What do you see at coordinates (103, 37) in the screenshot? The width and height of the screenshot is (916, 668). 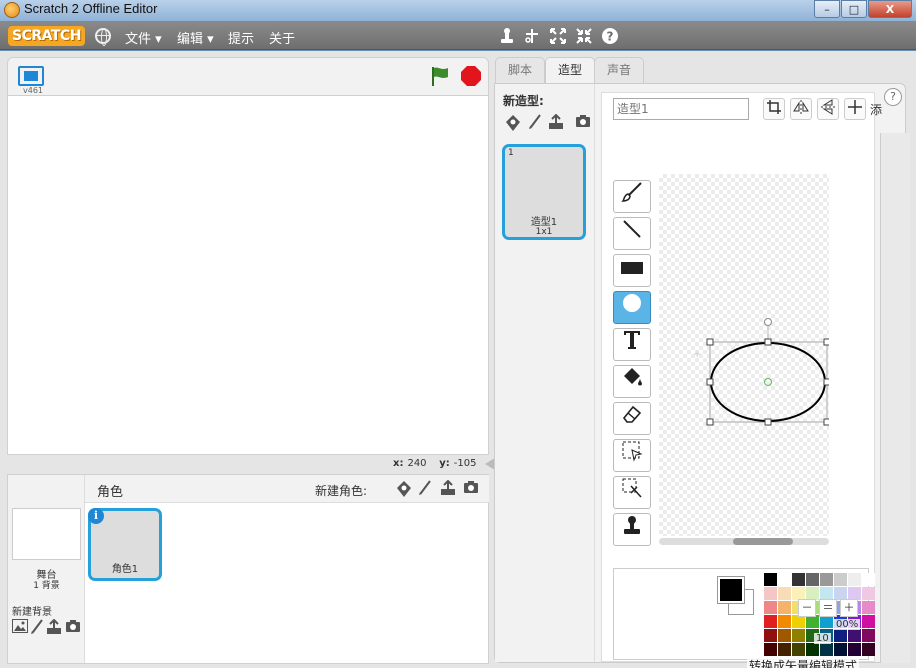 I see `globe-language-icon` at bounding box center [103, 37].